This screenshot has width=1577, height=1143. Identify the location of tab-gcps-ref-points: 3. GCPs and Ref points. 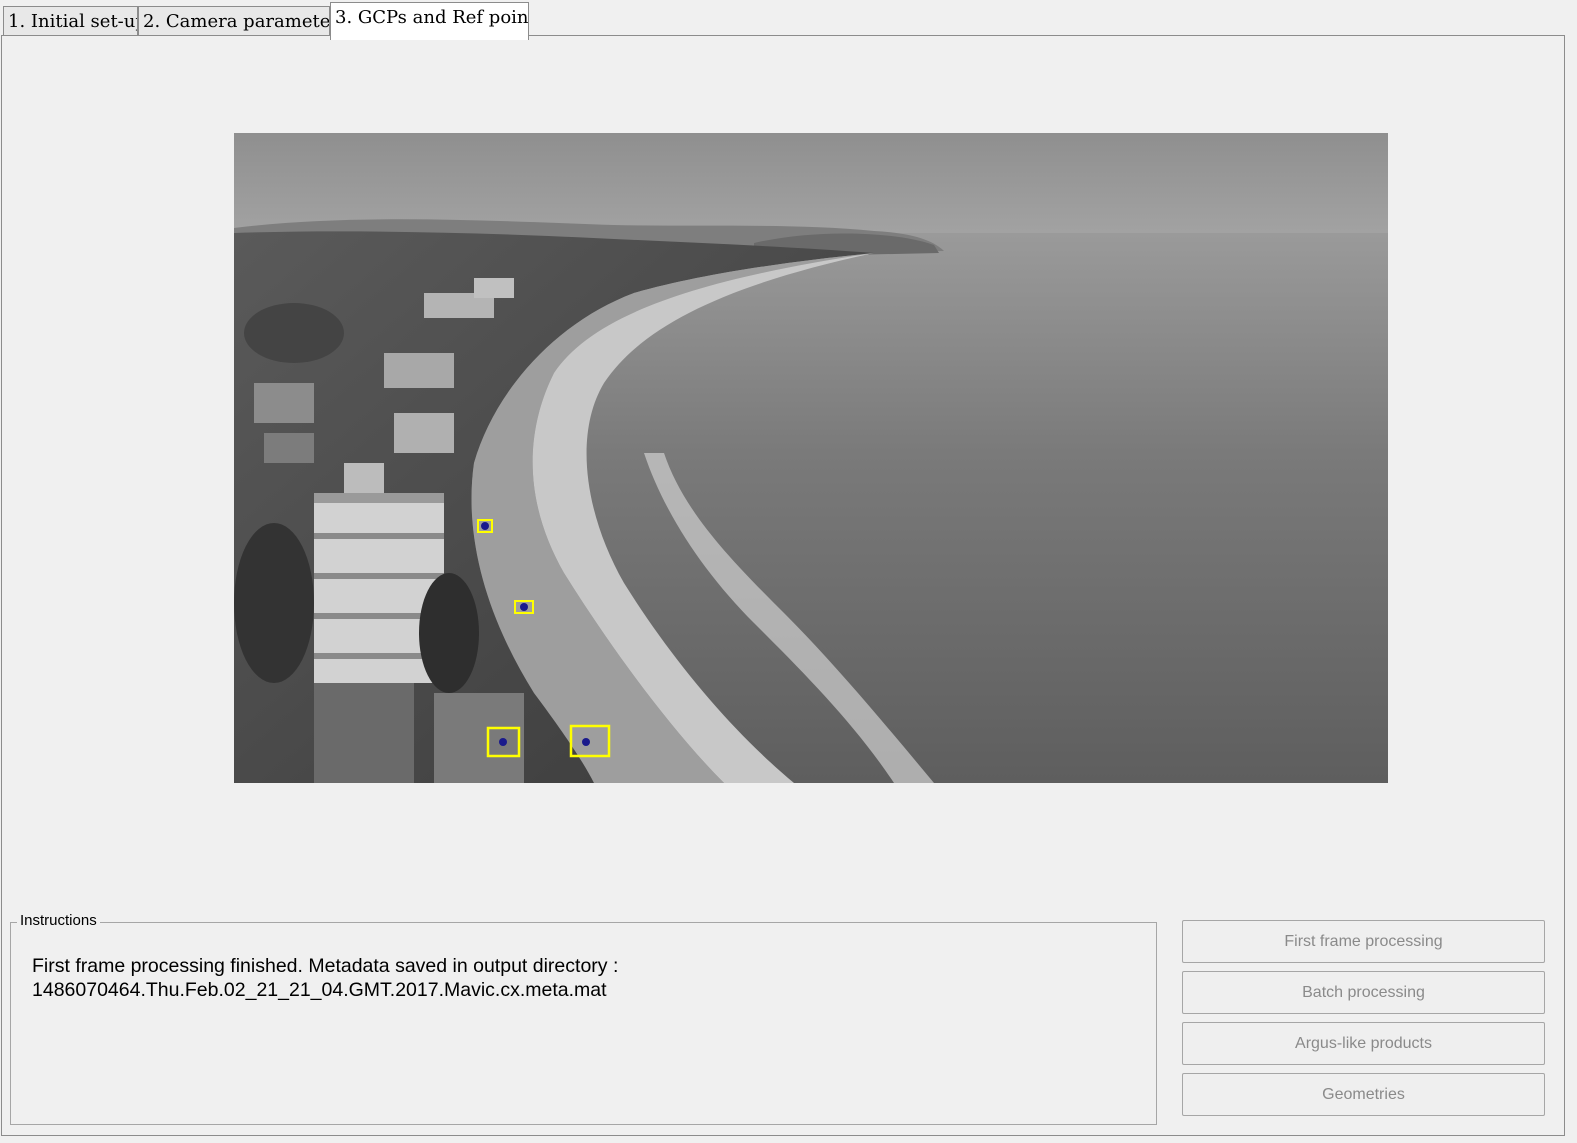
(429, 21).